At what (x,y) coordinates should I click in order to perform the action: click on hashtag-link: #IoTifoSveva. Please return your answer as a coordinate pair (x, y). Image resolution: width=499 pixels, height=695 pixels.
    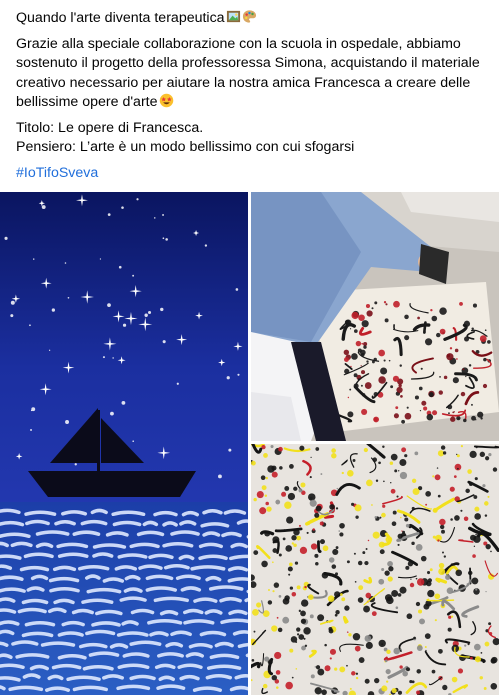
    Looking at the image, I should click on (249, 174).